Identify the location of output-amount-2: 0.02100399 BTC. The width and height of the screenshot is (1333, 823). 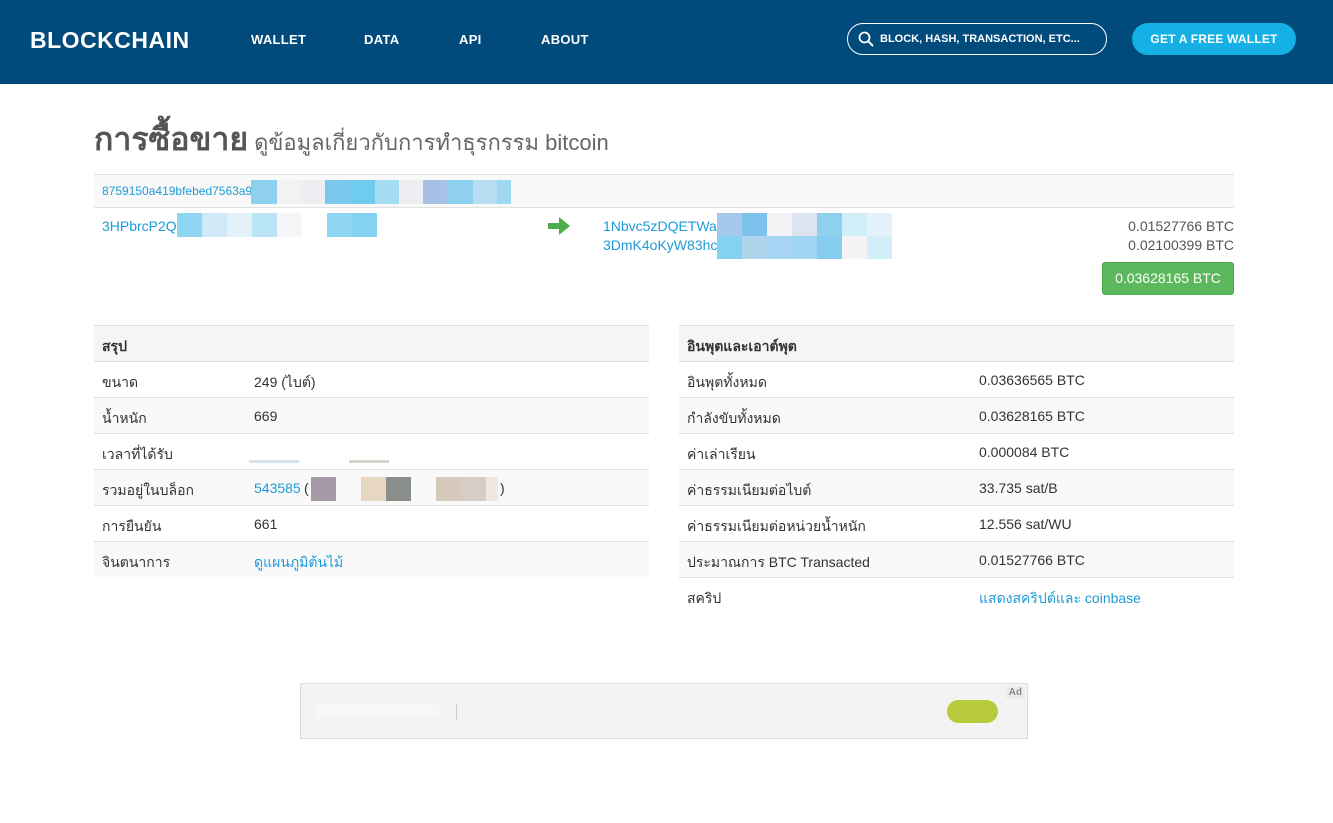
(1181, 245).